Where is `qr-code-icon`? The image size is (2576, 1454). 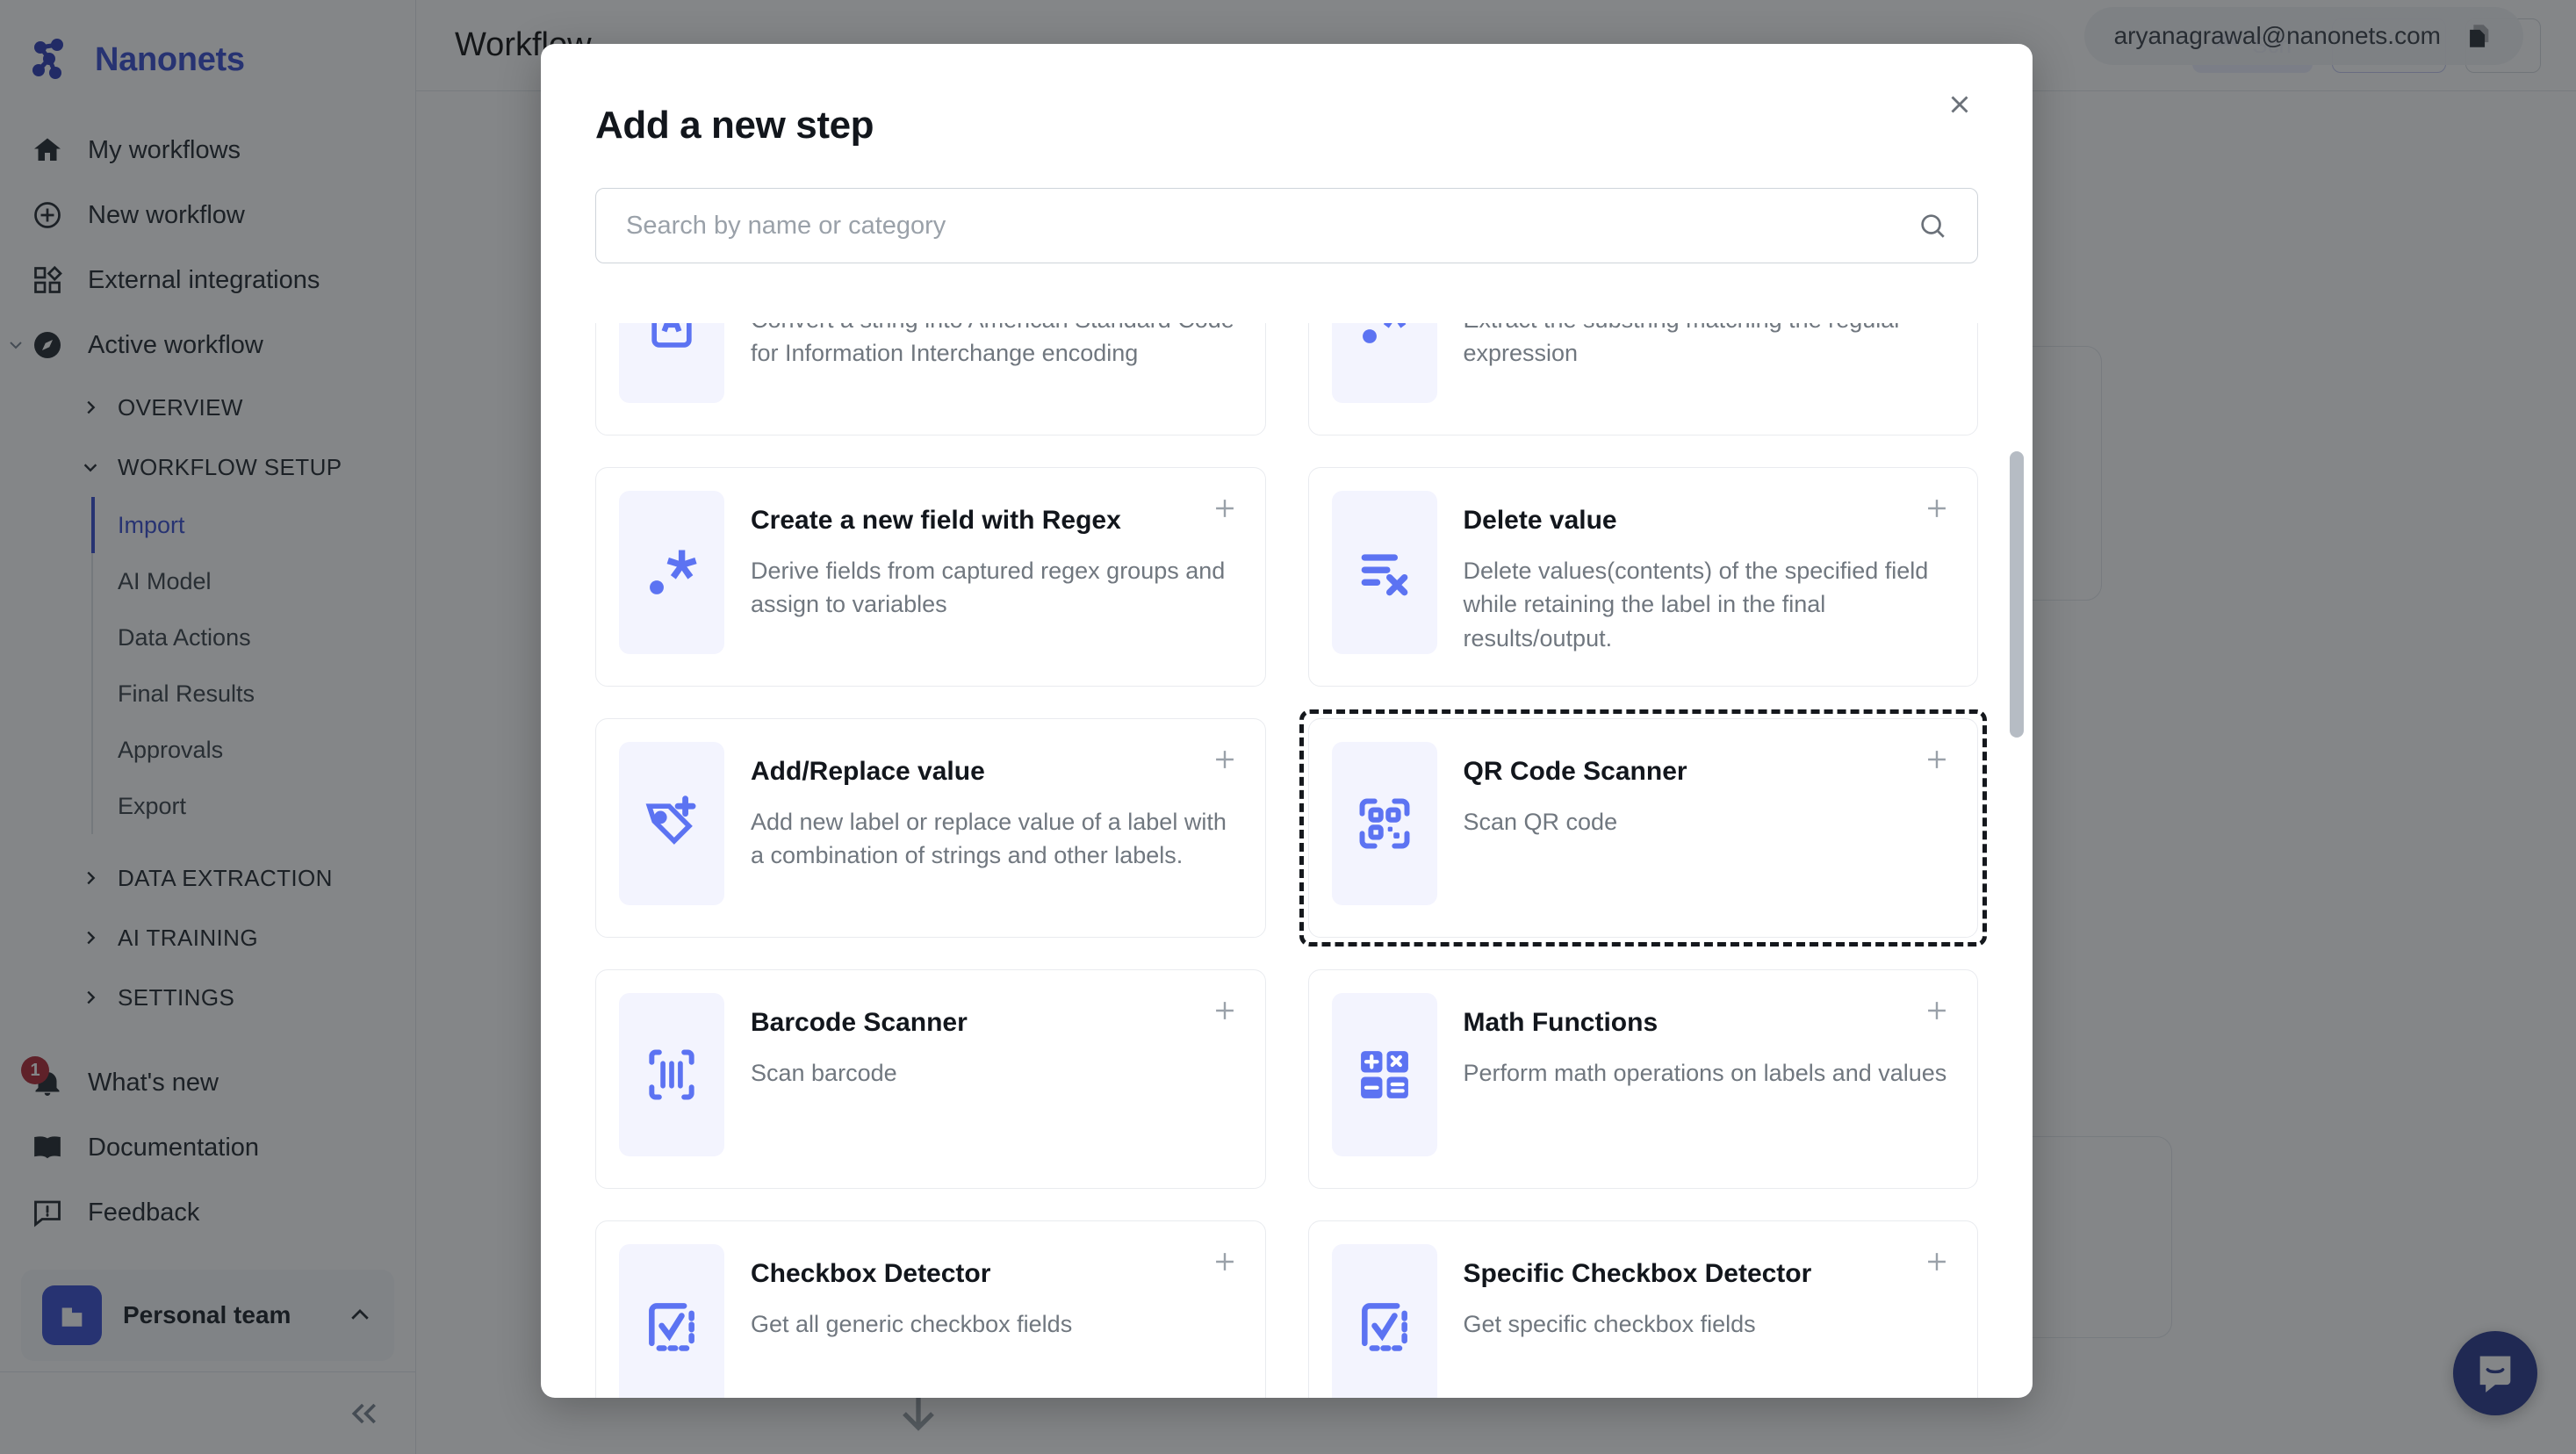 qr-code-icon is located at coordinates (1384, 823).